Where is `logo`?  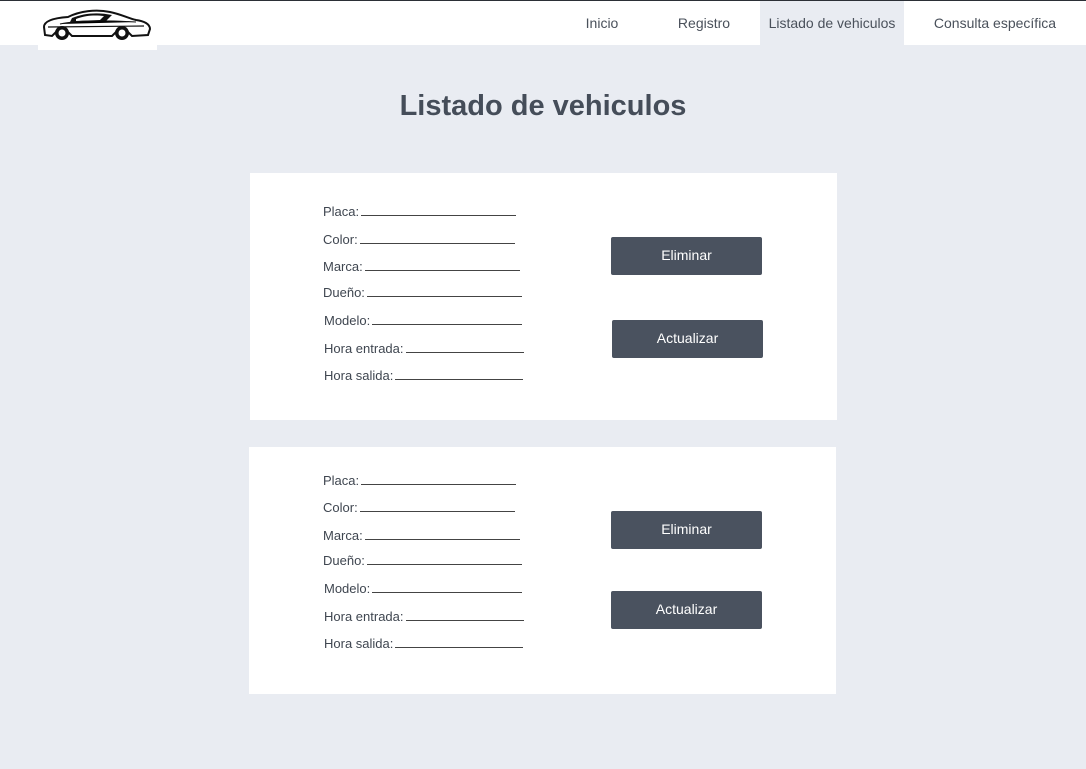 logo is located at coordinates (97, 26).